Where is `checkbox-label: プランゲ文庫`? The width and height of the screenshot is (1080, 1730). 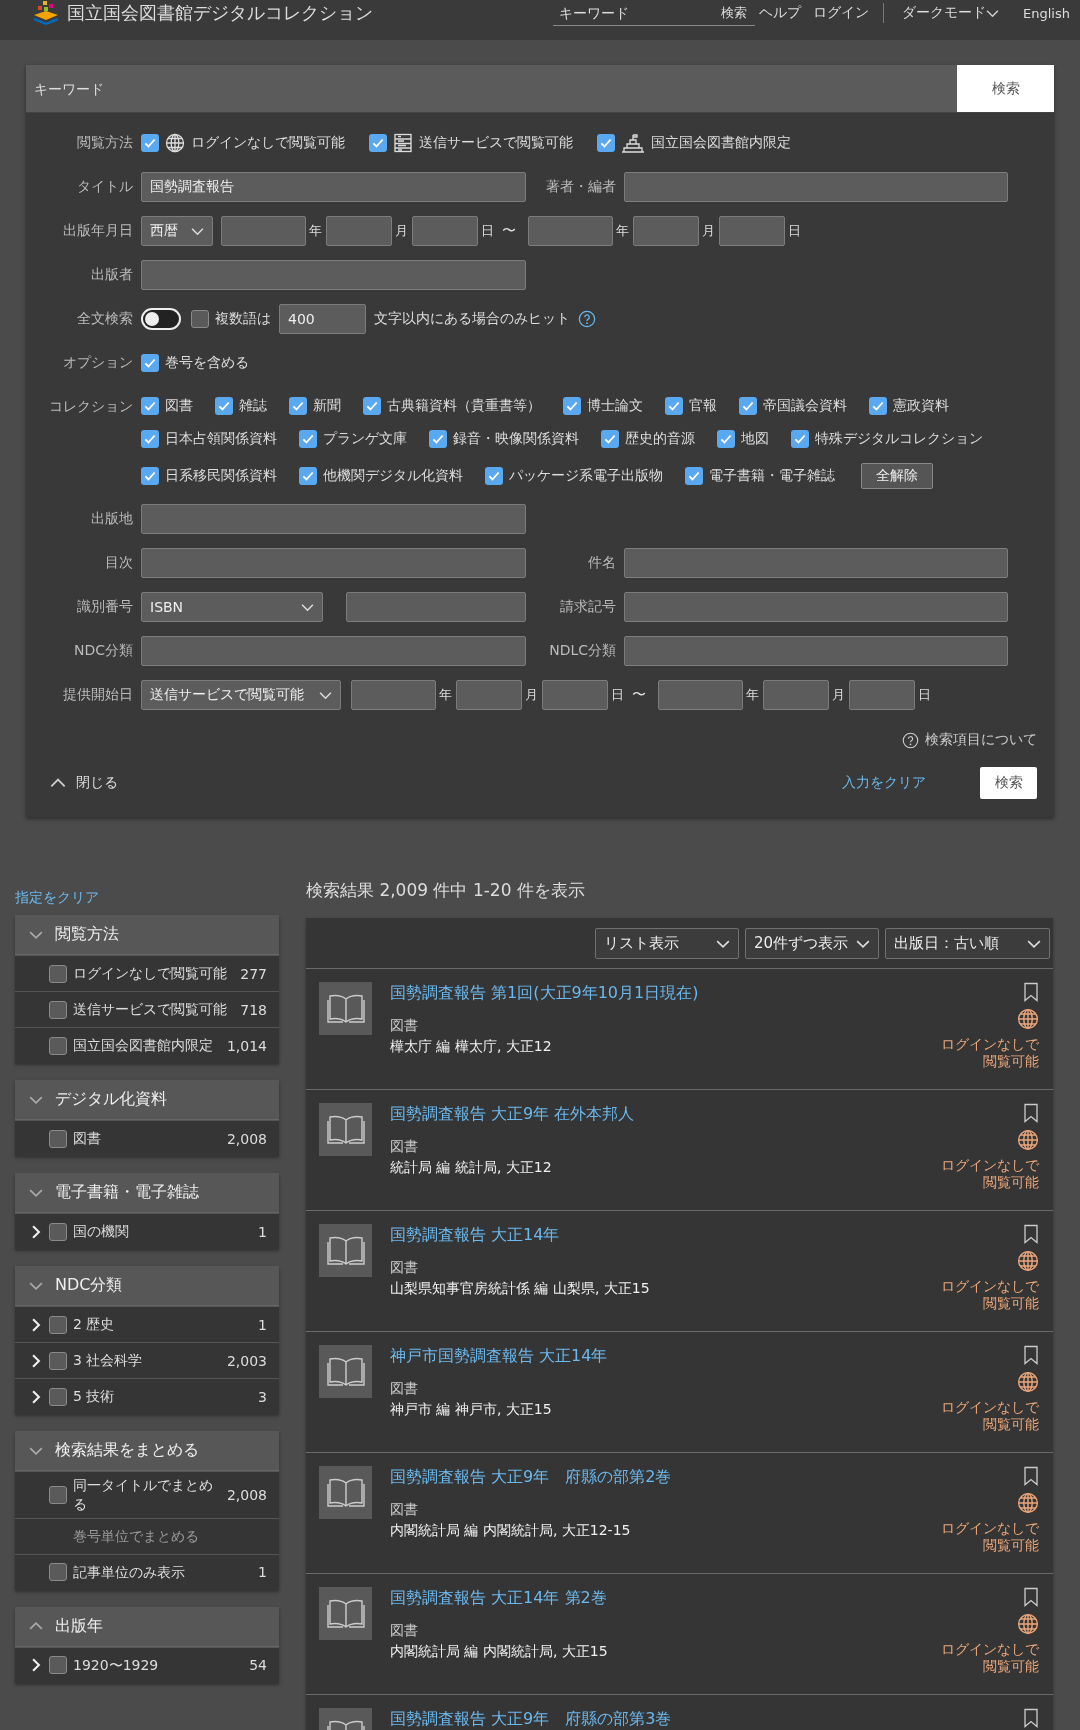
checkbox-label: プランゲ文庫 is located at coordinates (365, 439).